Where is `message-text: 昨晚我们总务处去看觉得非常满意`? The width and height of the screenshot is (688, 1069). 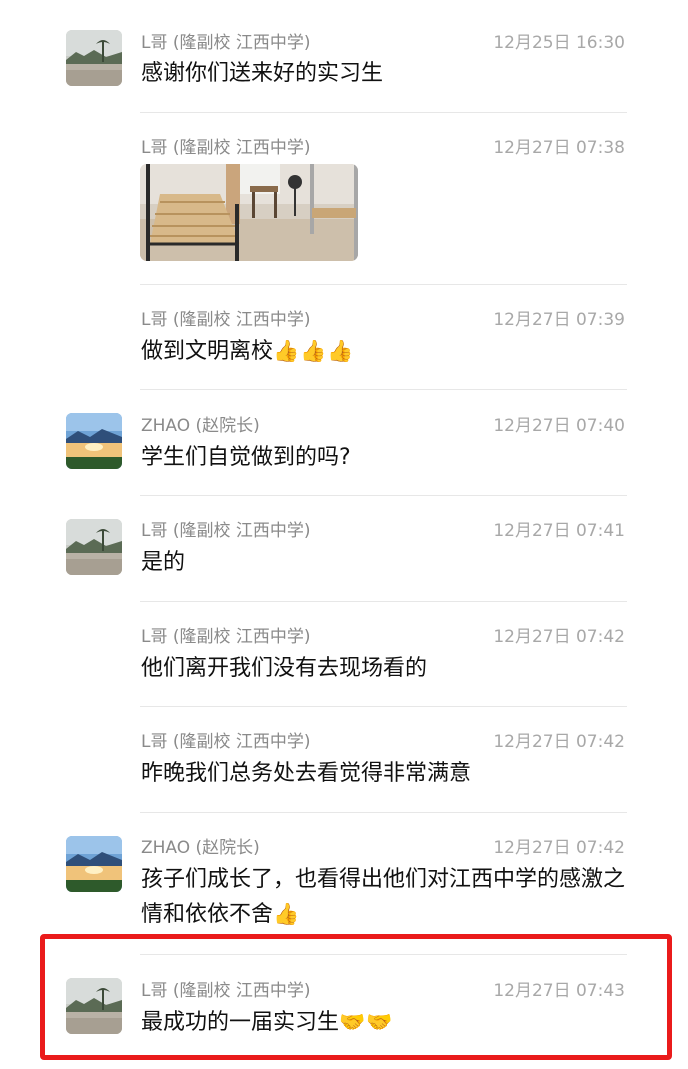
message-text: 昨晚我们总务处去看觉得非常满意 is located at coordinates (386, 773).